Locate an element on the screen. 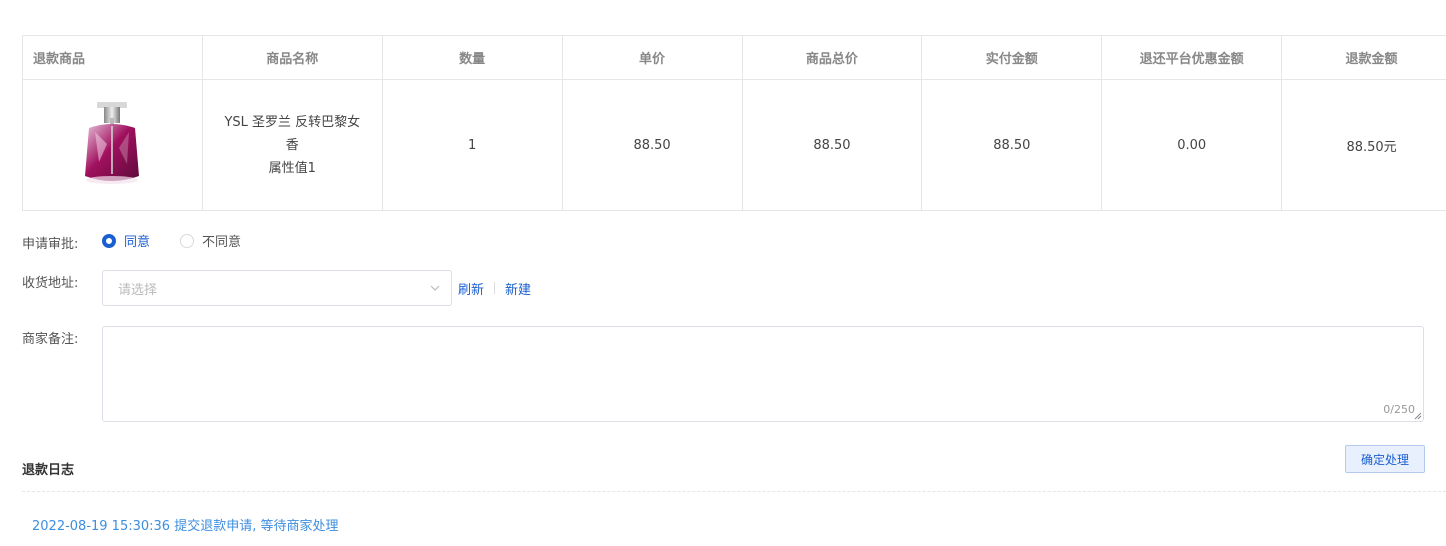  column-header-platform-discount: 退还平台优惠金额 is located at coordinates (1192, 57).